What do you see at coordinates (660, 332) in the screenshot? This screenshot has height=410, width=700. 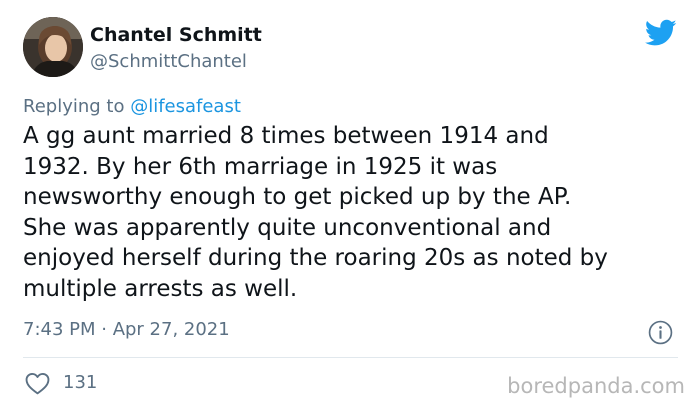 I see `info-icon` at bounding box center [660, 332].